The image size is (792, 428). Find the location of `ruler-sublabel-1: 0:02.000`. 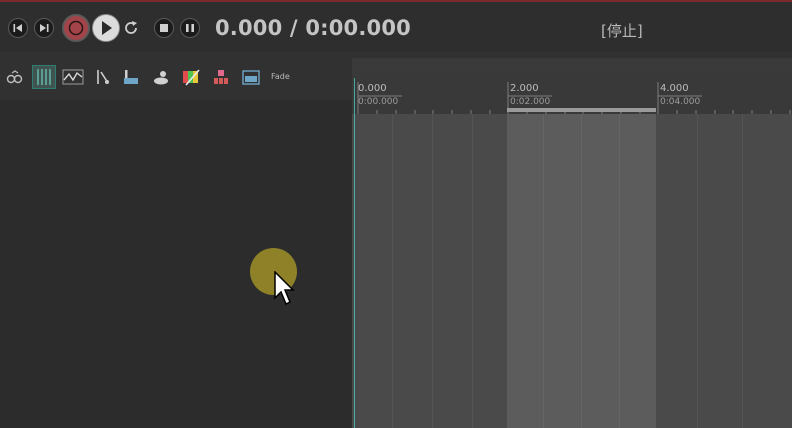

ruler-sublabel-1: 0:02.000 is located at coordinates (530, 102).